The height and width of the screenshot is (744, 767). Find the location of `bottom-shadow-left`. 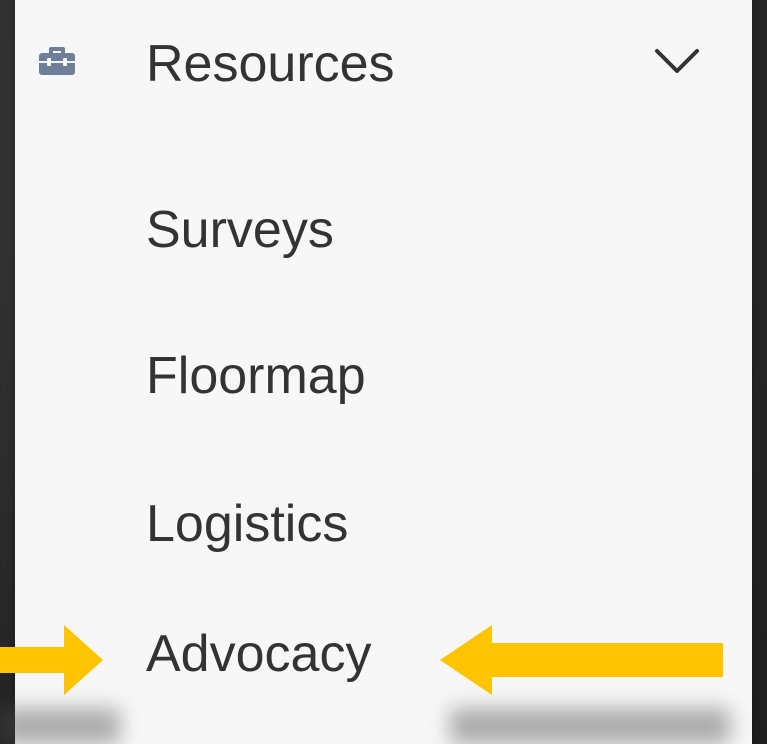

bottom-shadow-left is located at coordinates (60, 726).